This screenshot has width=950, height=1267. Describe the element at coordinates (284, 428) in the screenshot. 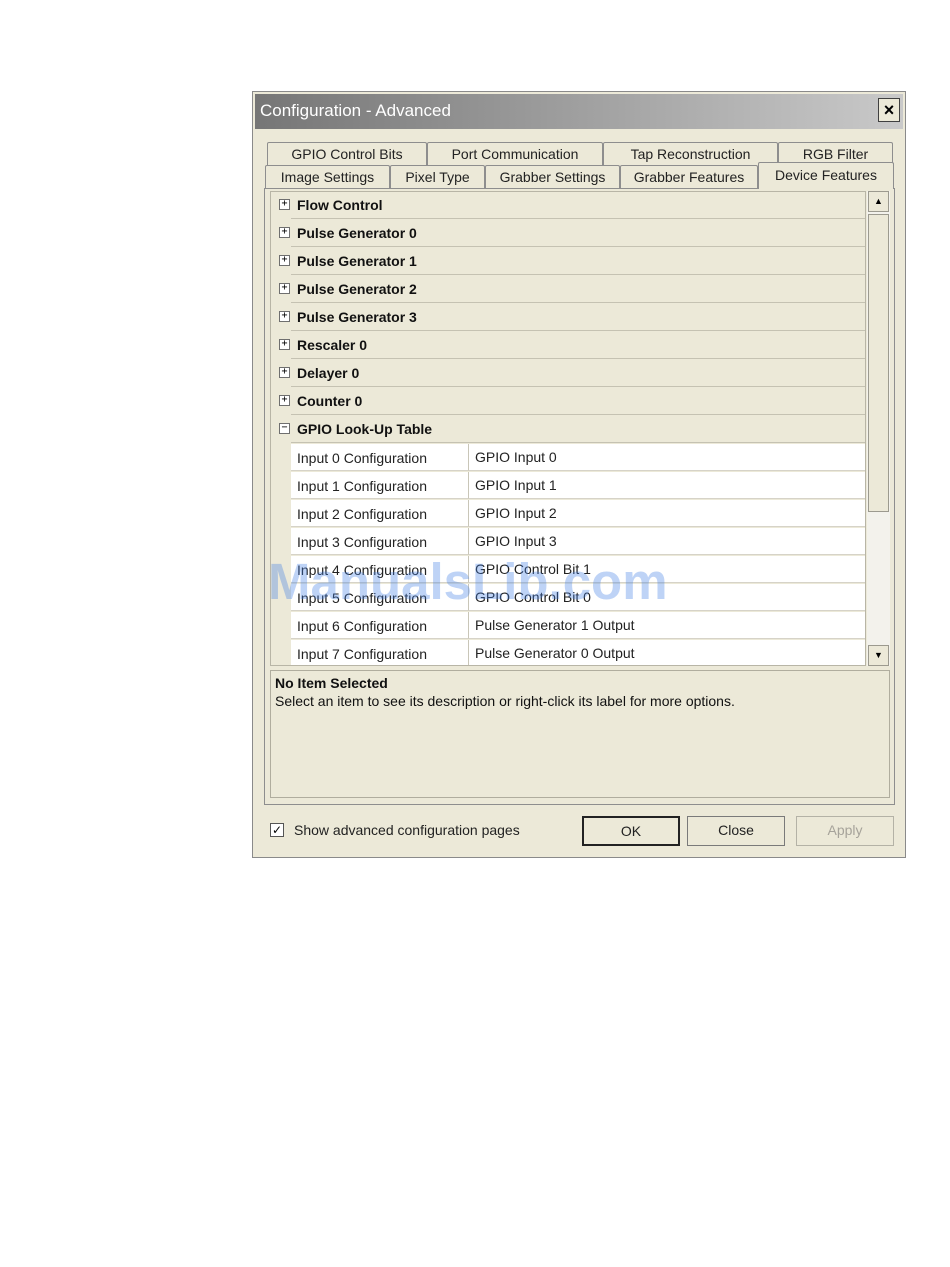

I see `minus-box-icon: −` at that location.